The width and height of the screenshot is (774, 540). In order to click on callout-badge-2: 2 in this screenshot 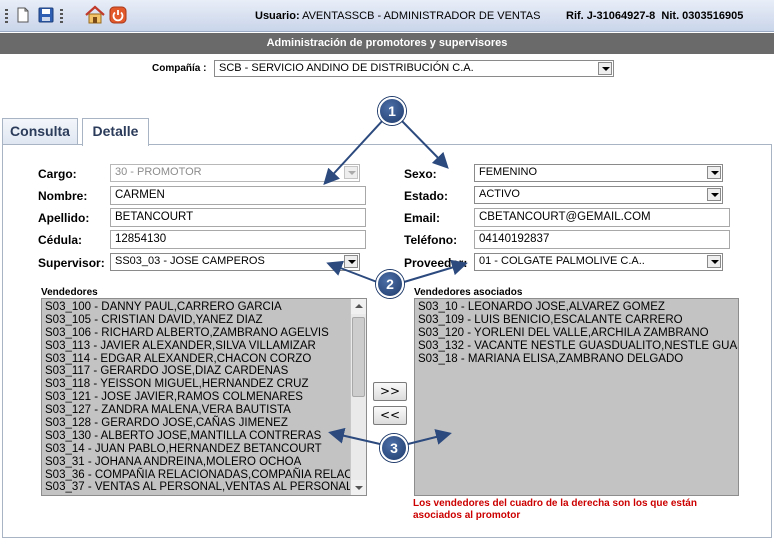, I will do `click(390, 284)`.